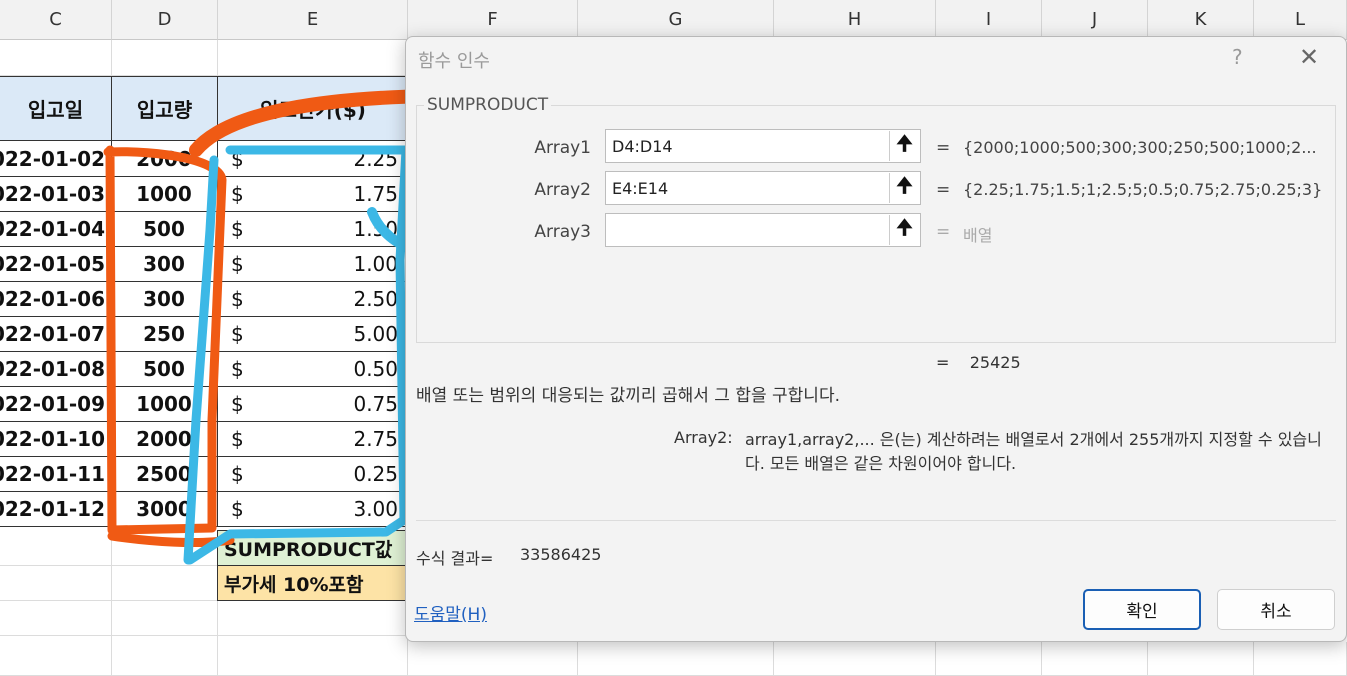 Image resolution: width=1347 pixels, height=676 pixels. What do you see at coordinates (313, 509) in the screenshot?
I see `price-cell: $3.00` at bounding box center [313, 509].